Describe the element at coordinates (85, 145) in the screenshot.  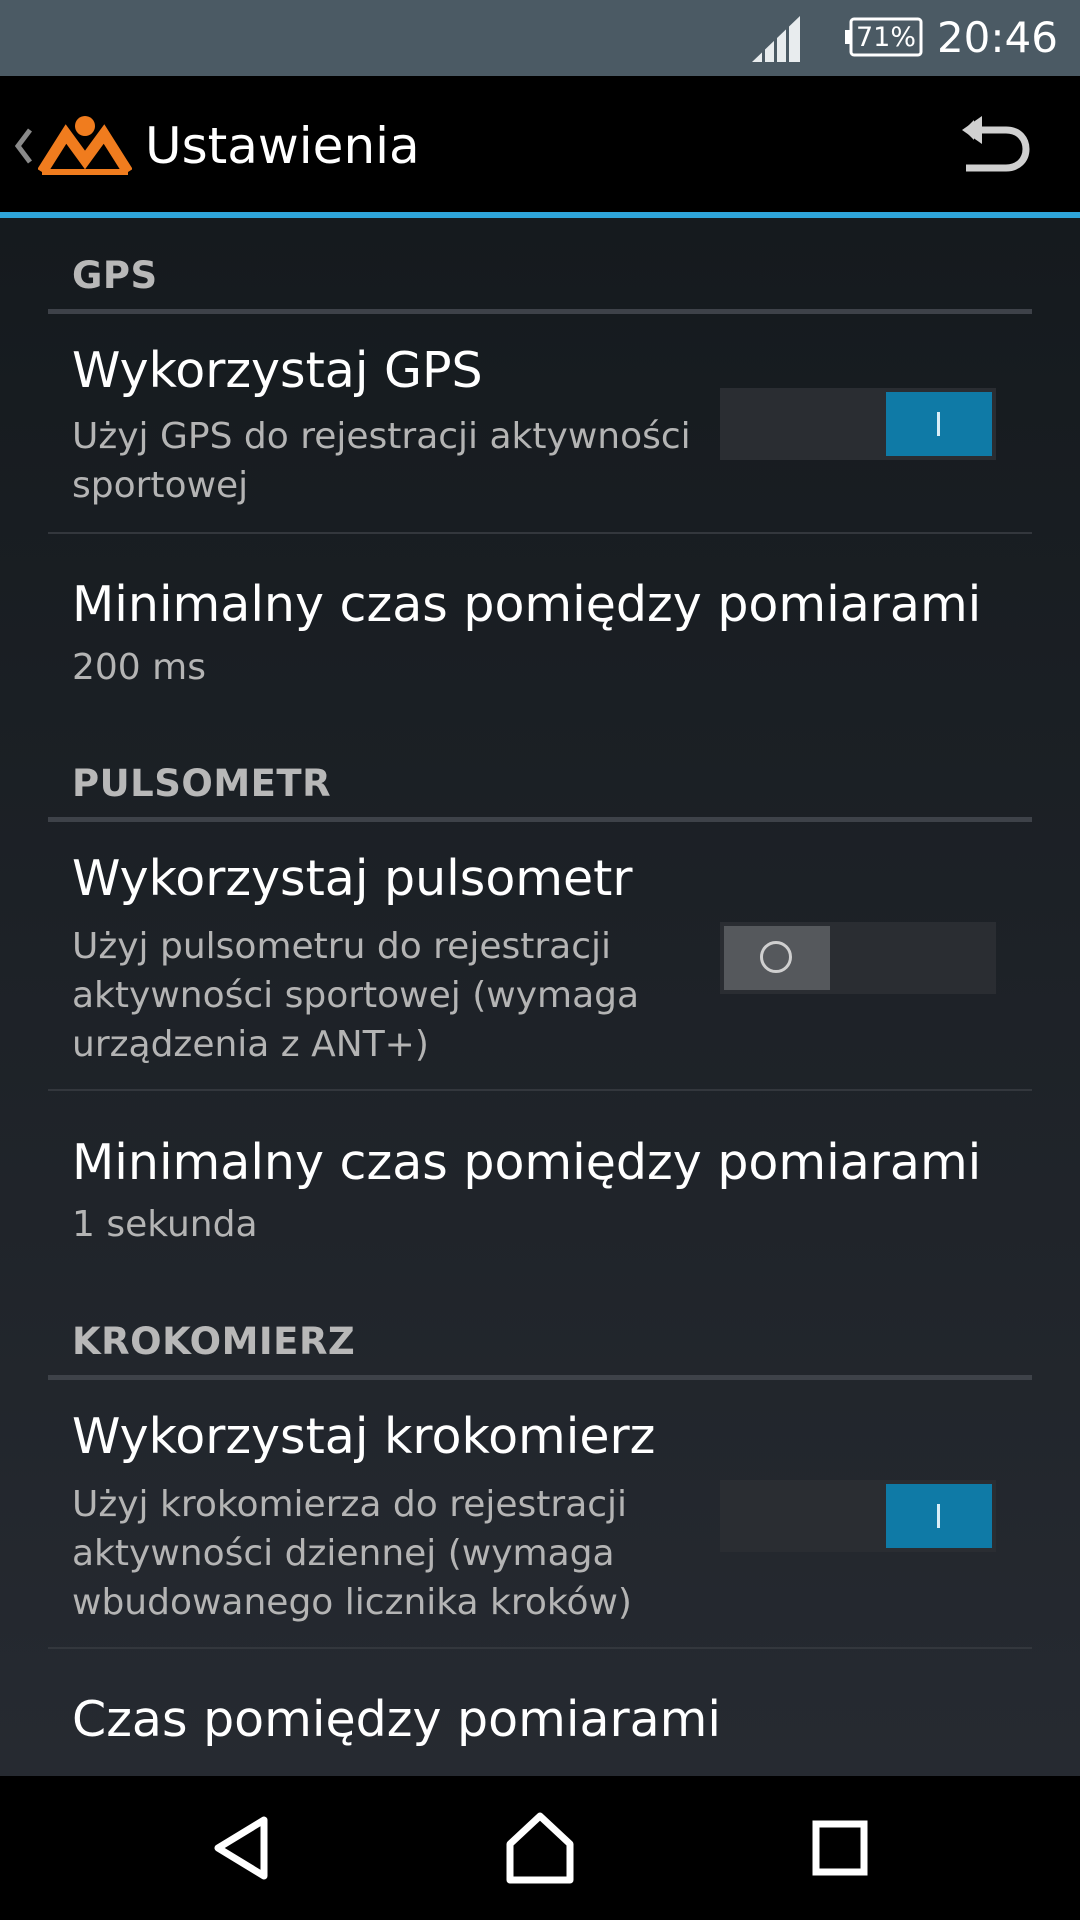
I see `app-logo-icon` at that location.